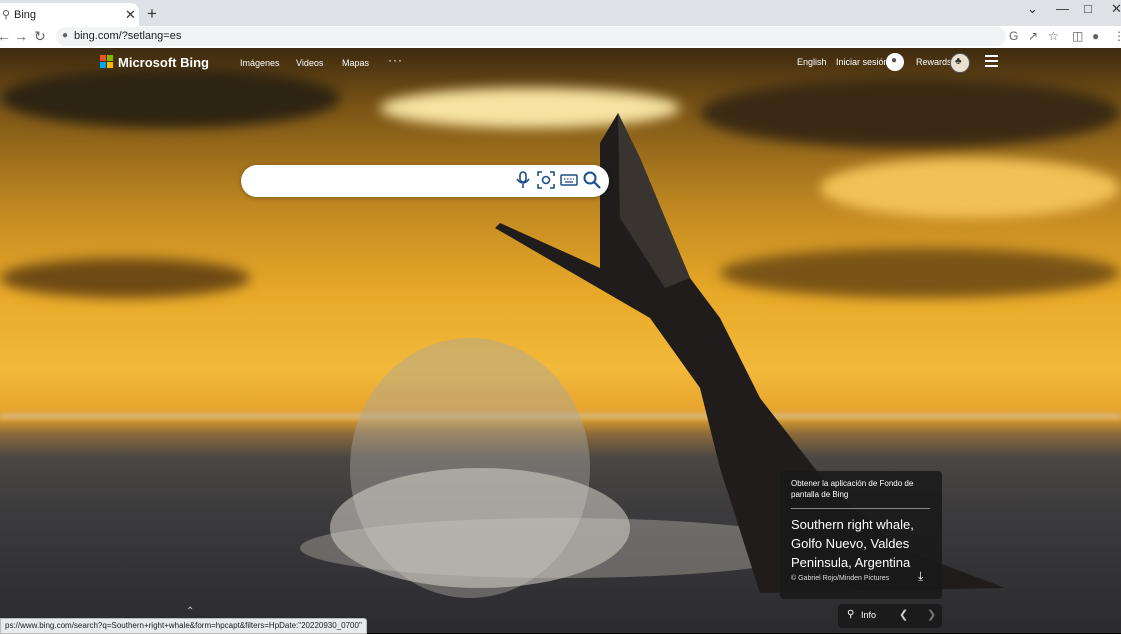  What do you see at coordinates (860, 508) in the screenshot?
I see `card-divider` at bounding box center [860, 508].